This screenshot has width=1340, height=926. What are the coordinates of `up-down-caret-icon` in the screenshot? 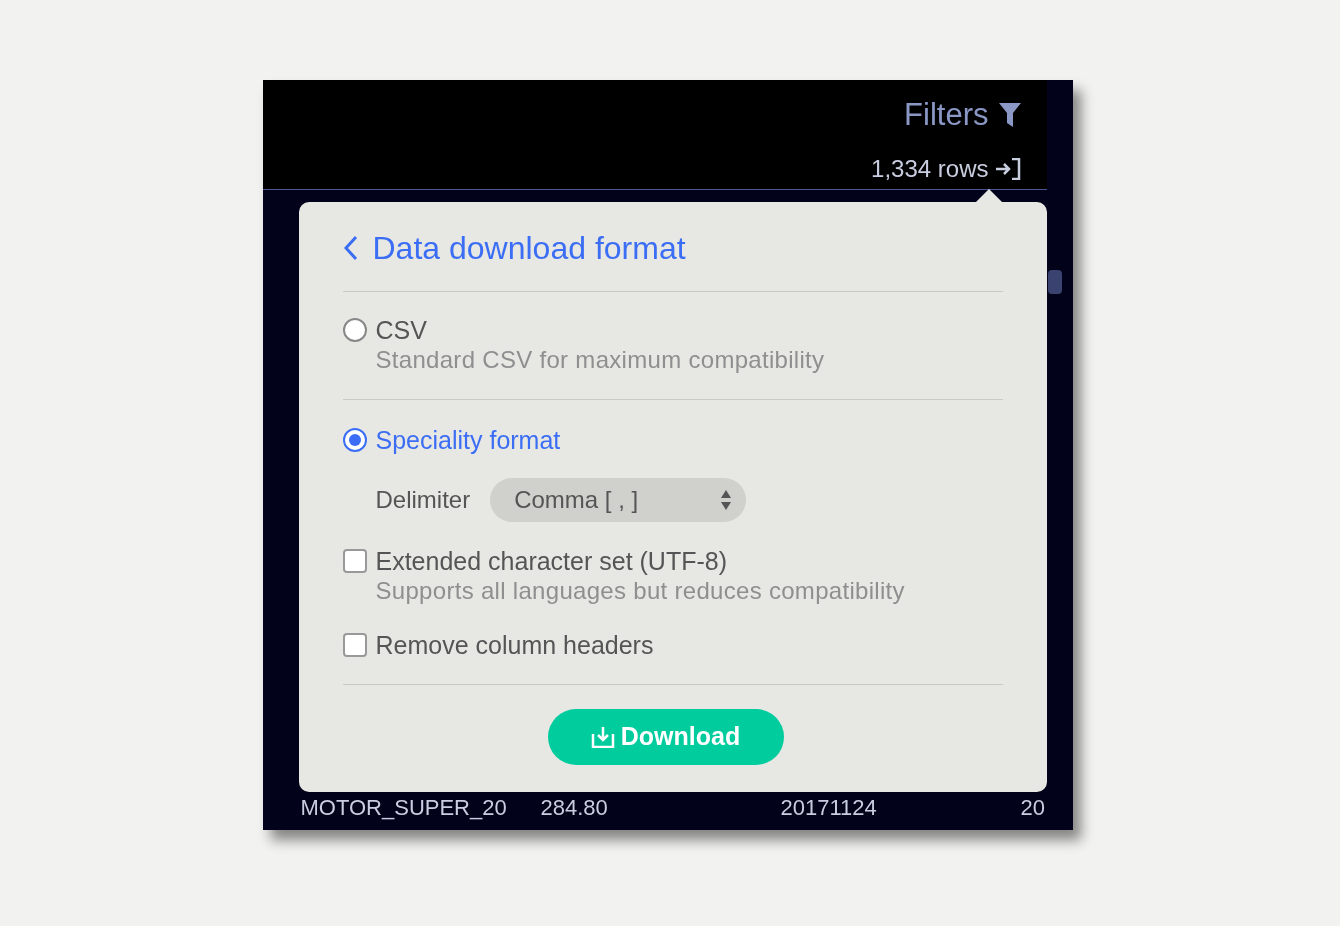 It's located at (726, 500).